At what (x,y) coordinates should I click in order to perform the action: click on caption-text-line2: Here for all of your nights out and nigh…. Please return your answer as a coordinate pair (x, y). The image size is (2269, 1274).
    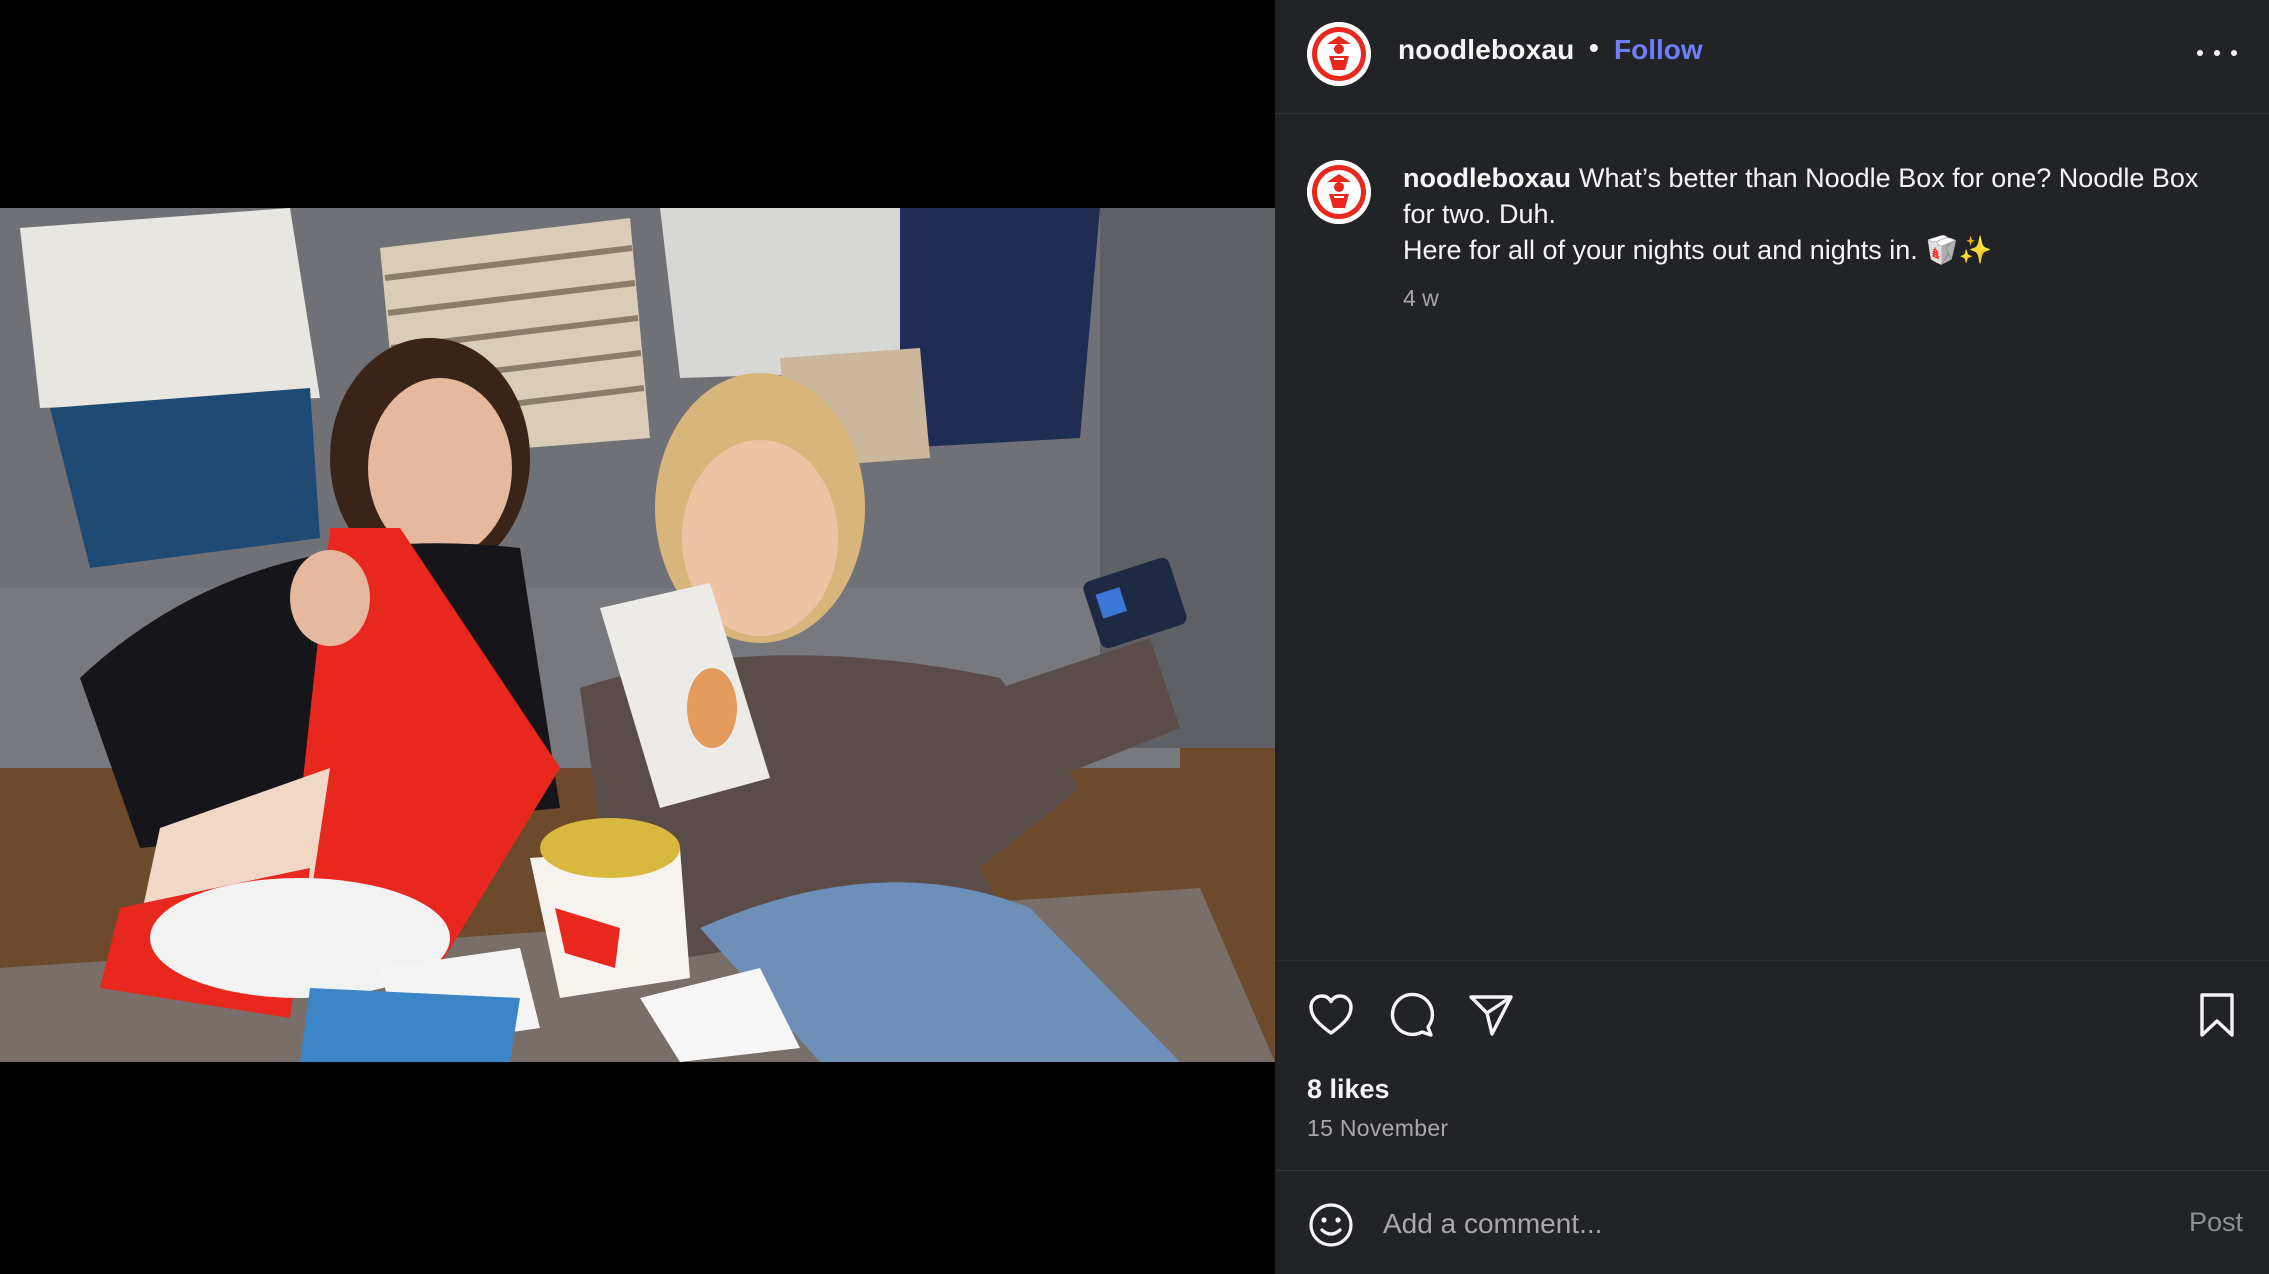
    Looking at the image, I should click on (1698, 250).